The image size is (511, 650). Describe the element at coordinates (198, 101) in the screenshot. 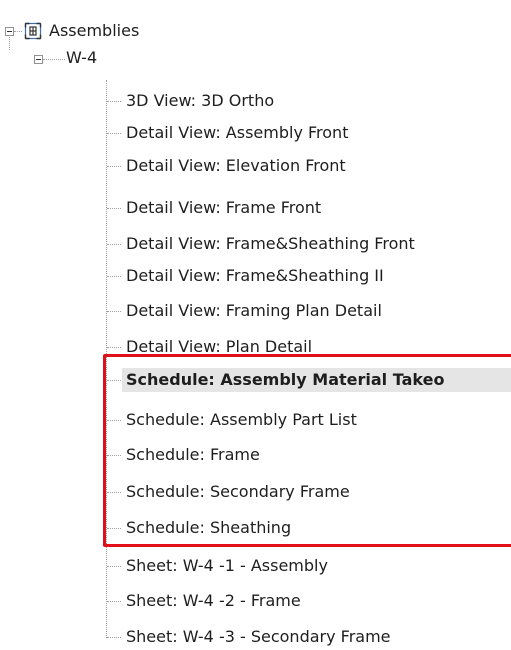

I see `tree-item-3d-view-3d-ortho: 3D View: 3D Ortho` at that location.